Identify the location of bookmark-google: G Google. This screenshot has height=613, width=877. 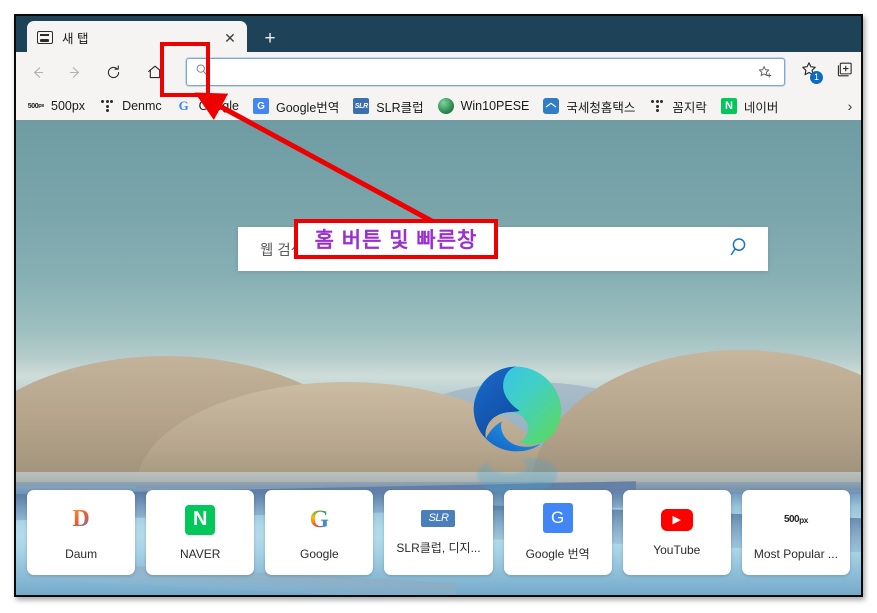
(207, 106).